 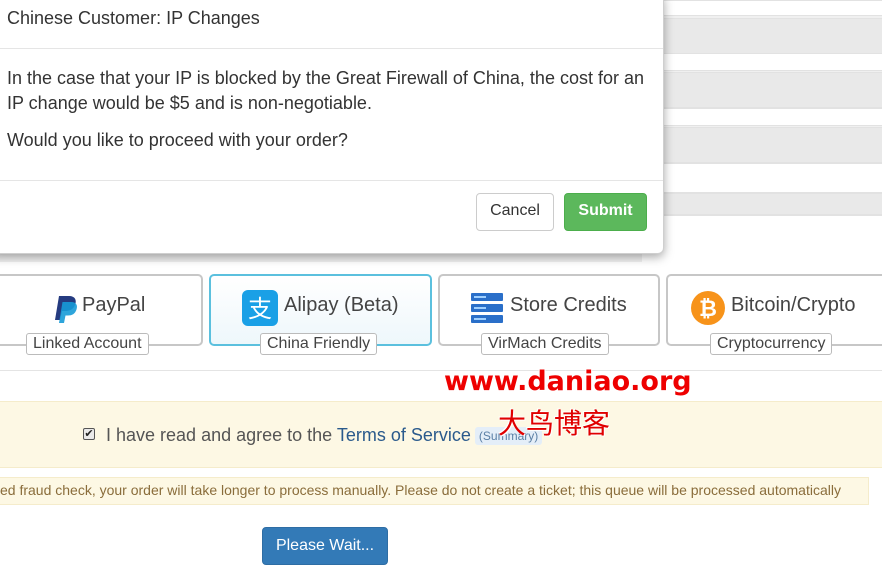 What do you see at coordinates (404, 435) in the screenshot?
I see `terms-of-service-link: Terms of Service` at bounding box center [404, 435].